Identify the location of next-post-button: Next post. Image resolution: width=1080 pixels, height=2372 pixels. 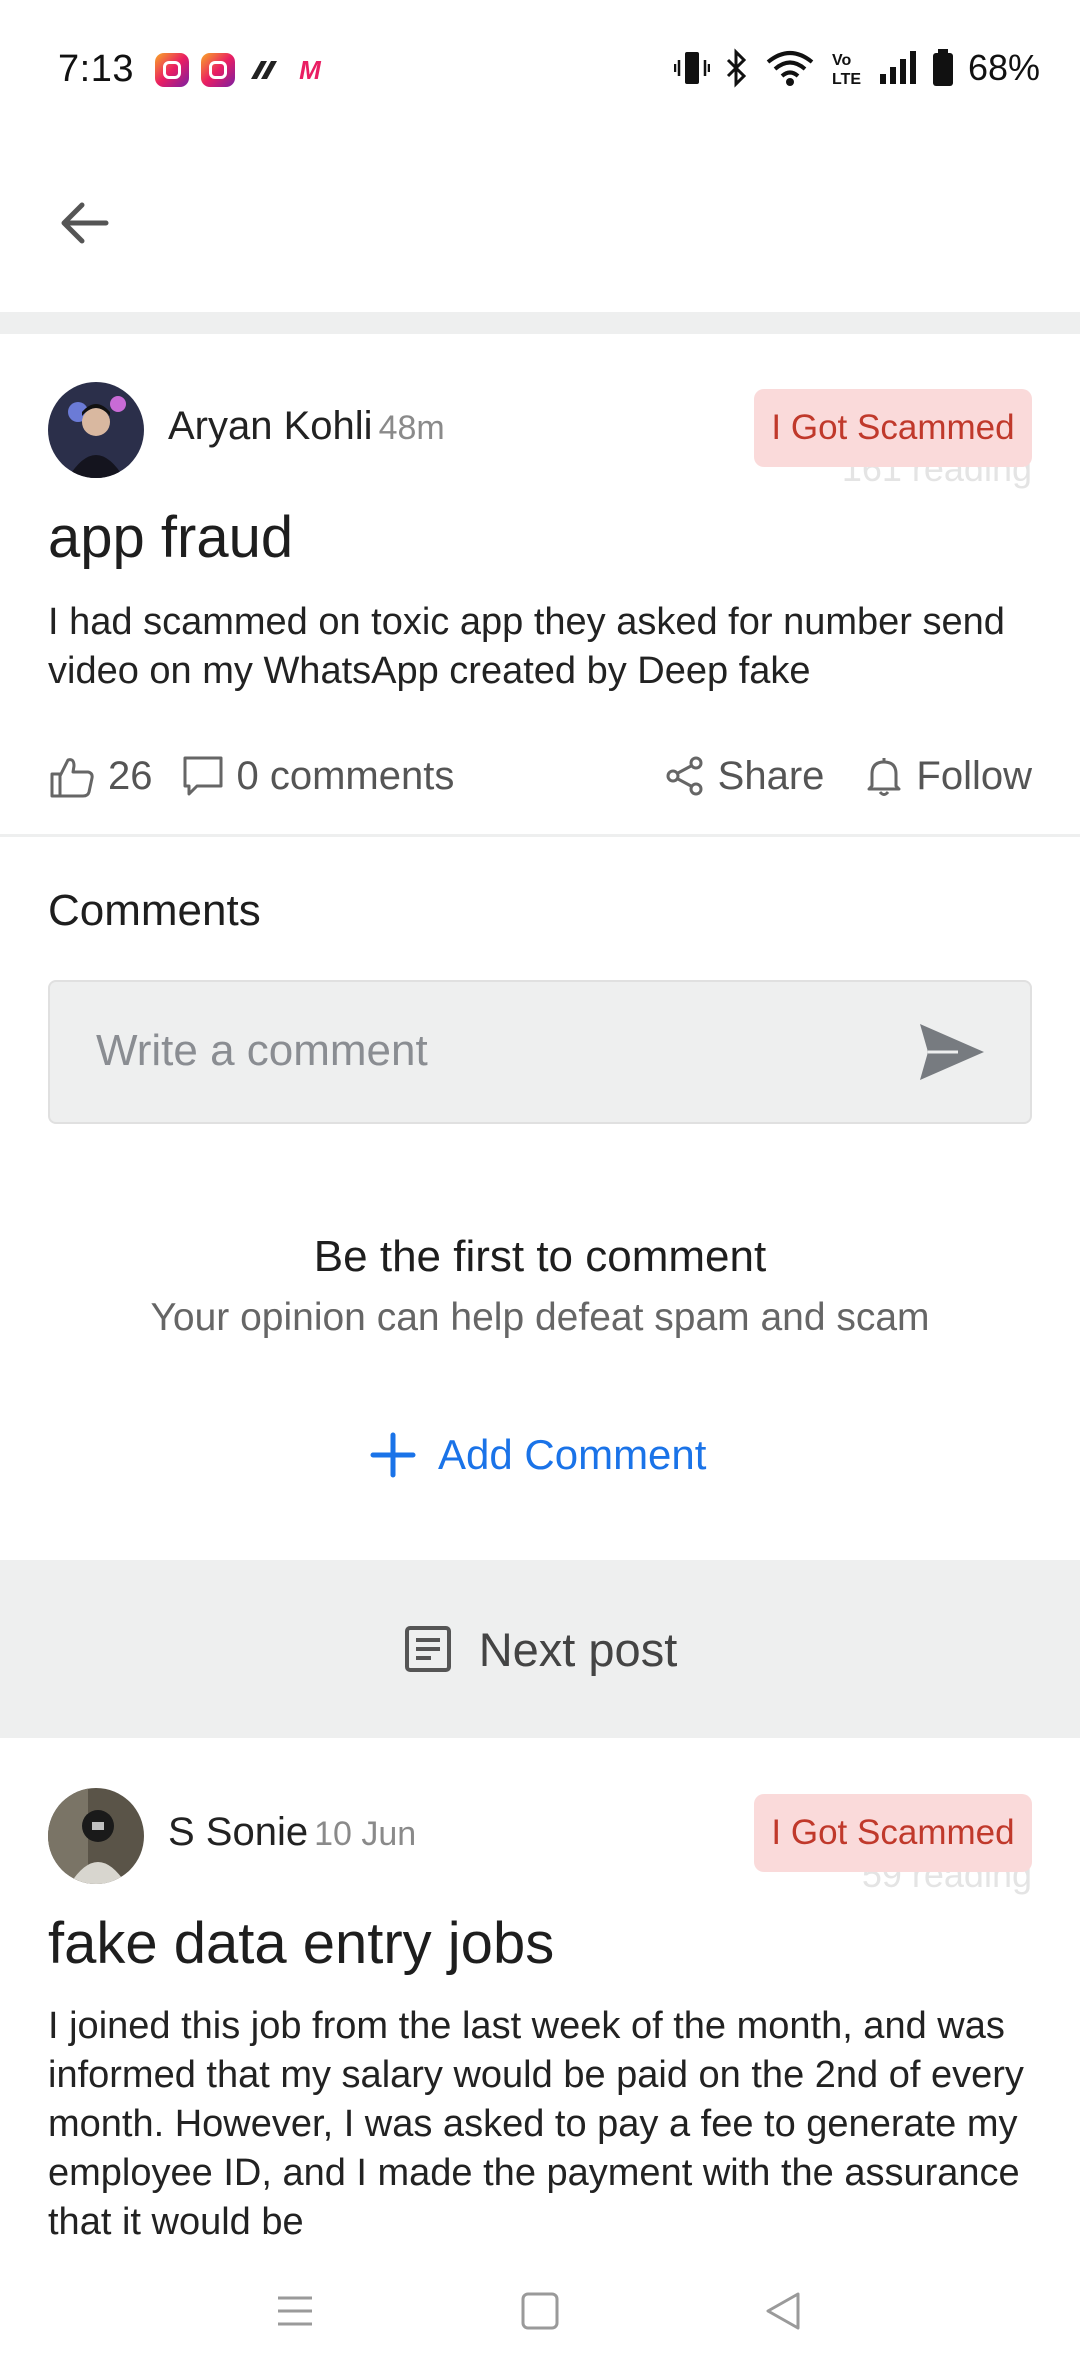
(540, 1649).